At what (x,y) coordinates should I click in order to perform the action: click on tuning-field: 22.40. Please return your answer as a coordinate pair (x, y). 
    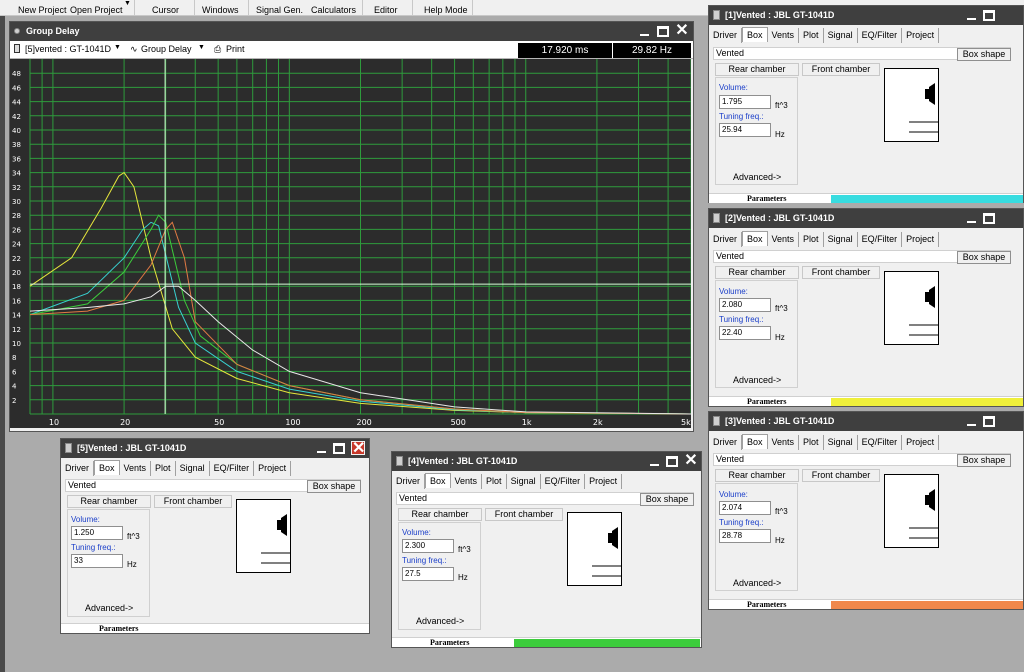
    Looking at the image, I should click on (745, 333).